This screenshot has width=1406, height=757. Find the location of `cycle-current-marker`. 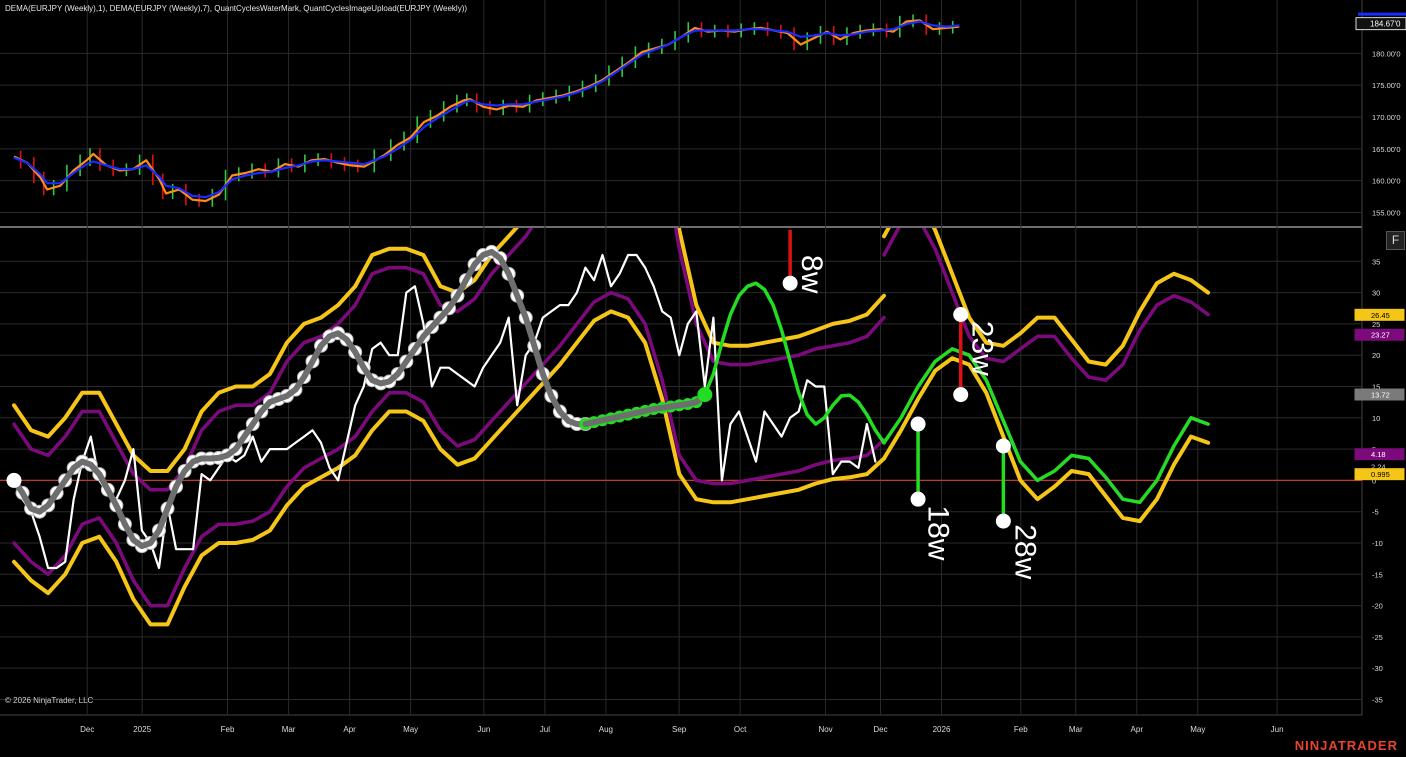

cycle-current-marker is located at coordinates (705, 395).